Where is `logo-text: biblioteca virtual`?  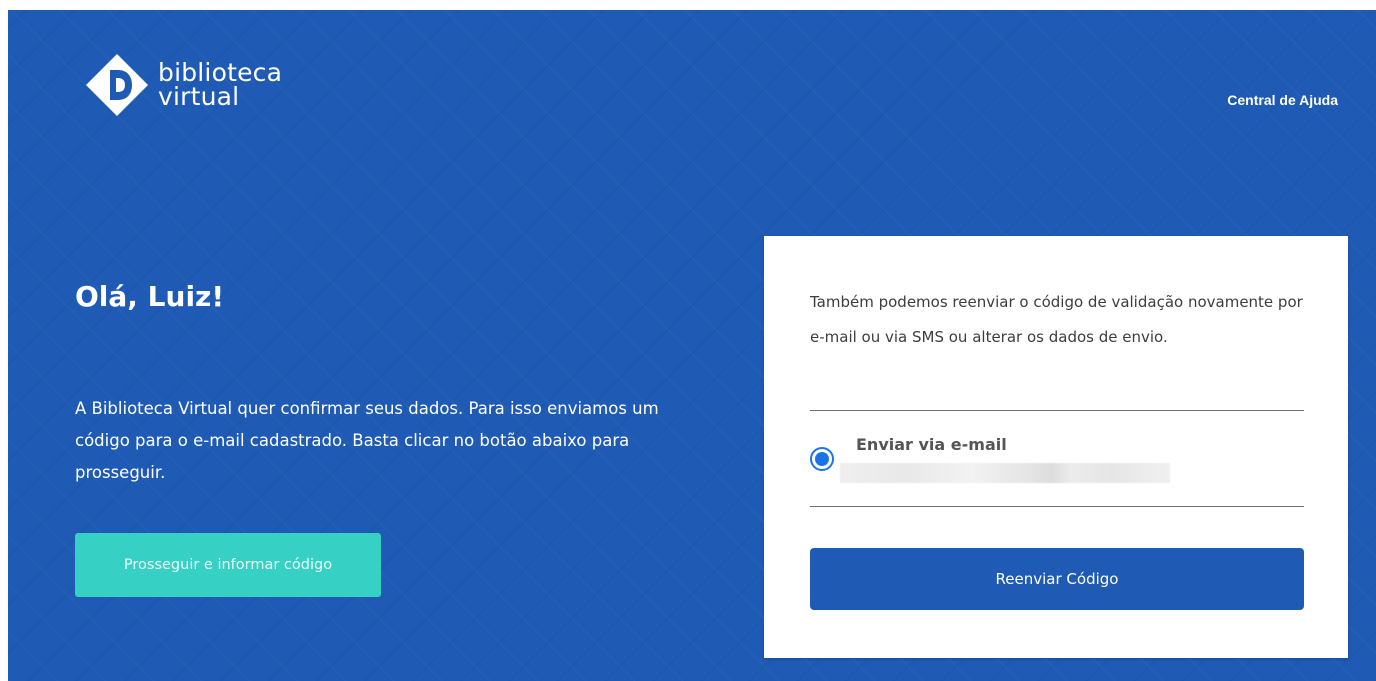 logo-text: biblioteca virtual is located at coordinates (220, 85).